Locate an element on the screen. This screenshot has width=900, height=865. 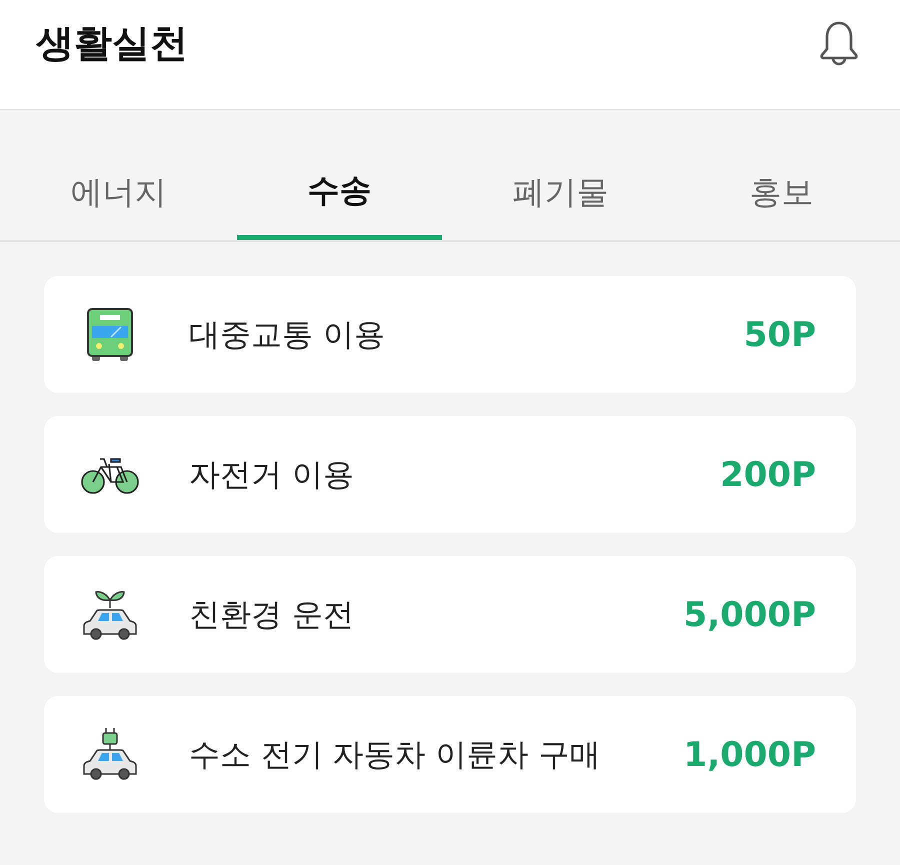
points-value: 200P is located at coordinates (768, 474).